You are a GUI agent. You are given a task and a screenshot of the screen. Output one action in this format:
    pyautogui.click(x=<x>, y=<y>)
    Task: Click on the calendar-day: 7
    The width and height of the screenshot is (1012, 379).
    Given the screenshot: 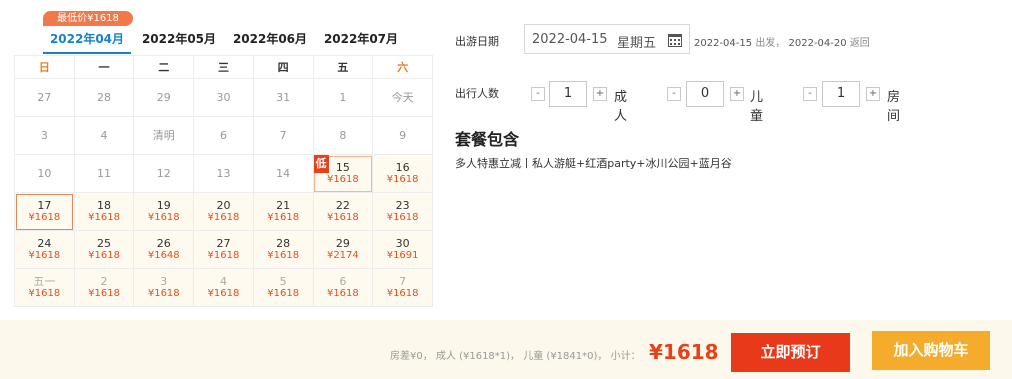 What is the action you would take?
    pyautogui.click(x=283, y=135)
    